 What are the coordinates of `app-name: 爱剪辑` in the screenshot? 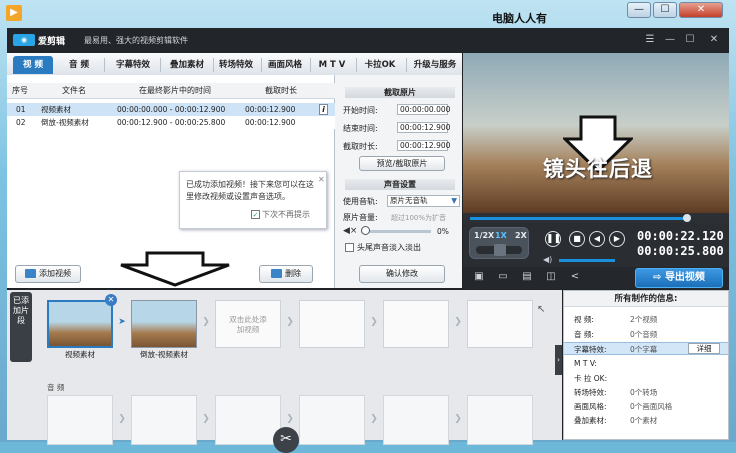 It's located at (52, 42).